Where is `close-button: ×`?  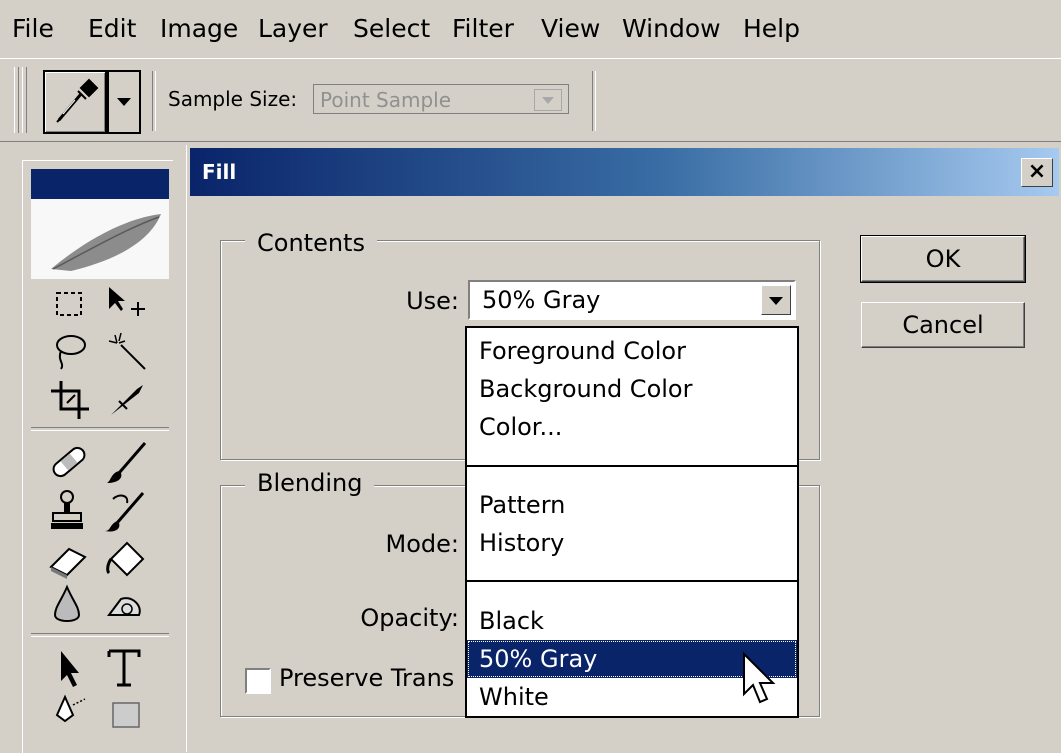 close-button: × is located at coordinates (1037, 172).